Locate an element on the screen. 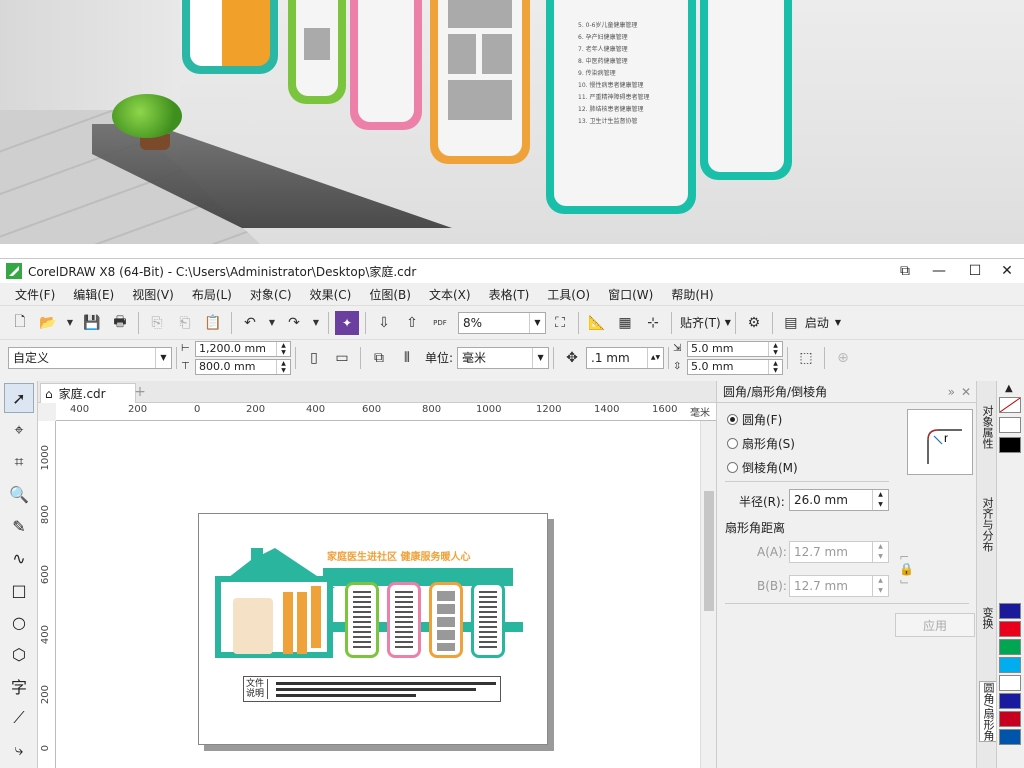  menu-bitmaps: 位图(B) is located at coordinates (390, 294).